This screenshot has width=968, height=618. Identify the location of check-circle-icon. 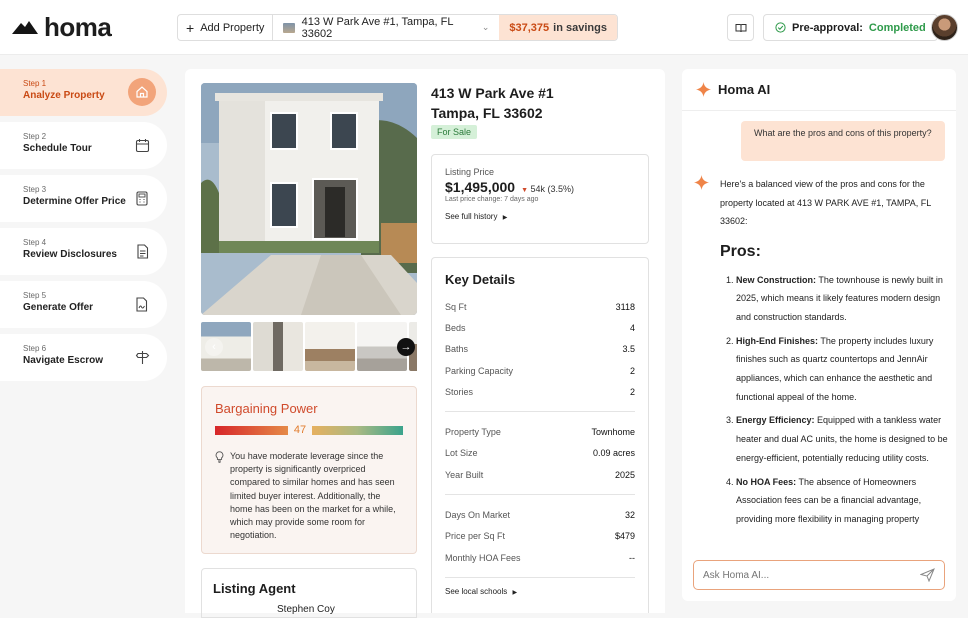
(780, 27).